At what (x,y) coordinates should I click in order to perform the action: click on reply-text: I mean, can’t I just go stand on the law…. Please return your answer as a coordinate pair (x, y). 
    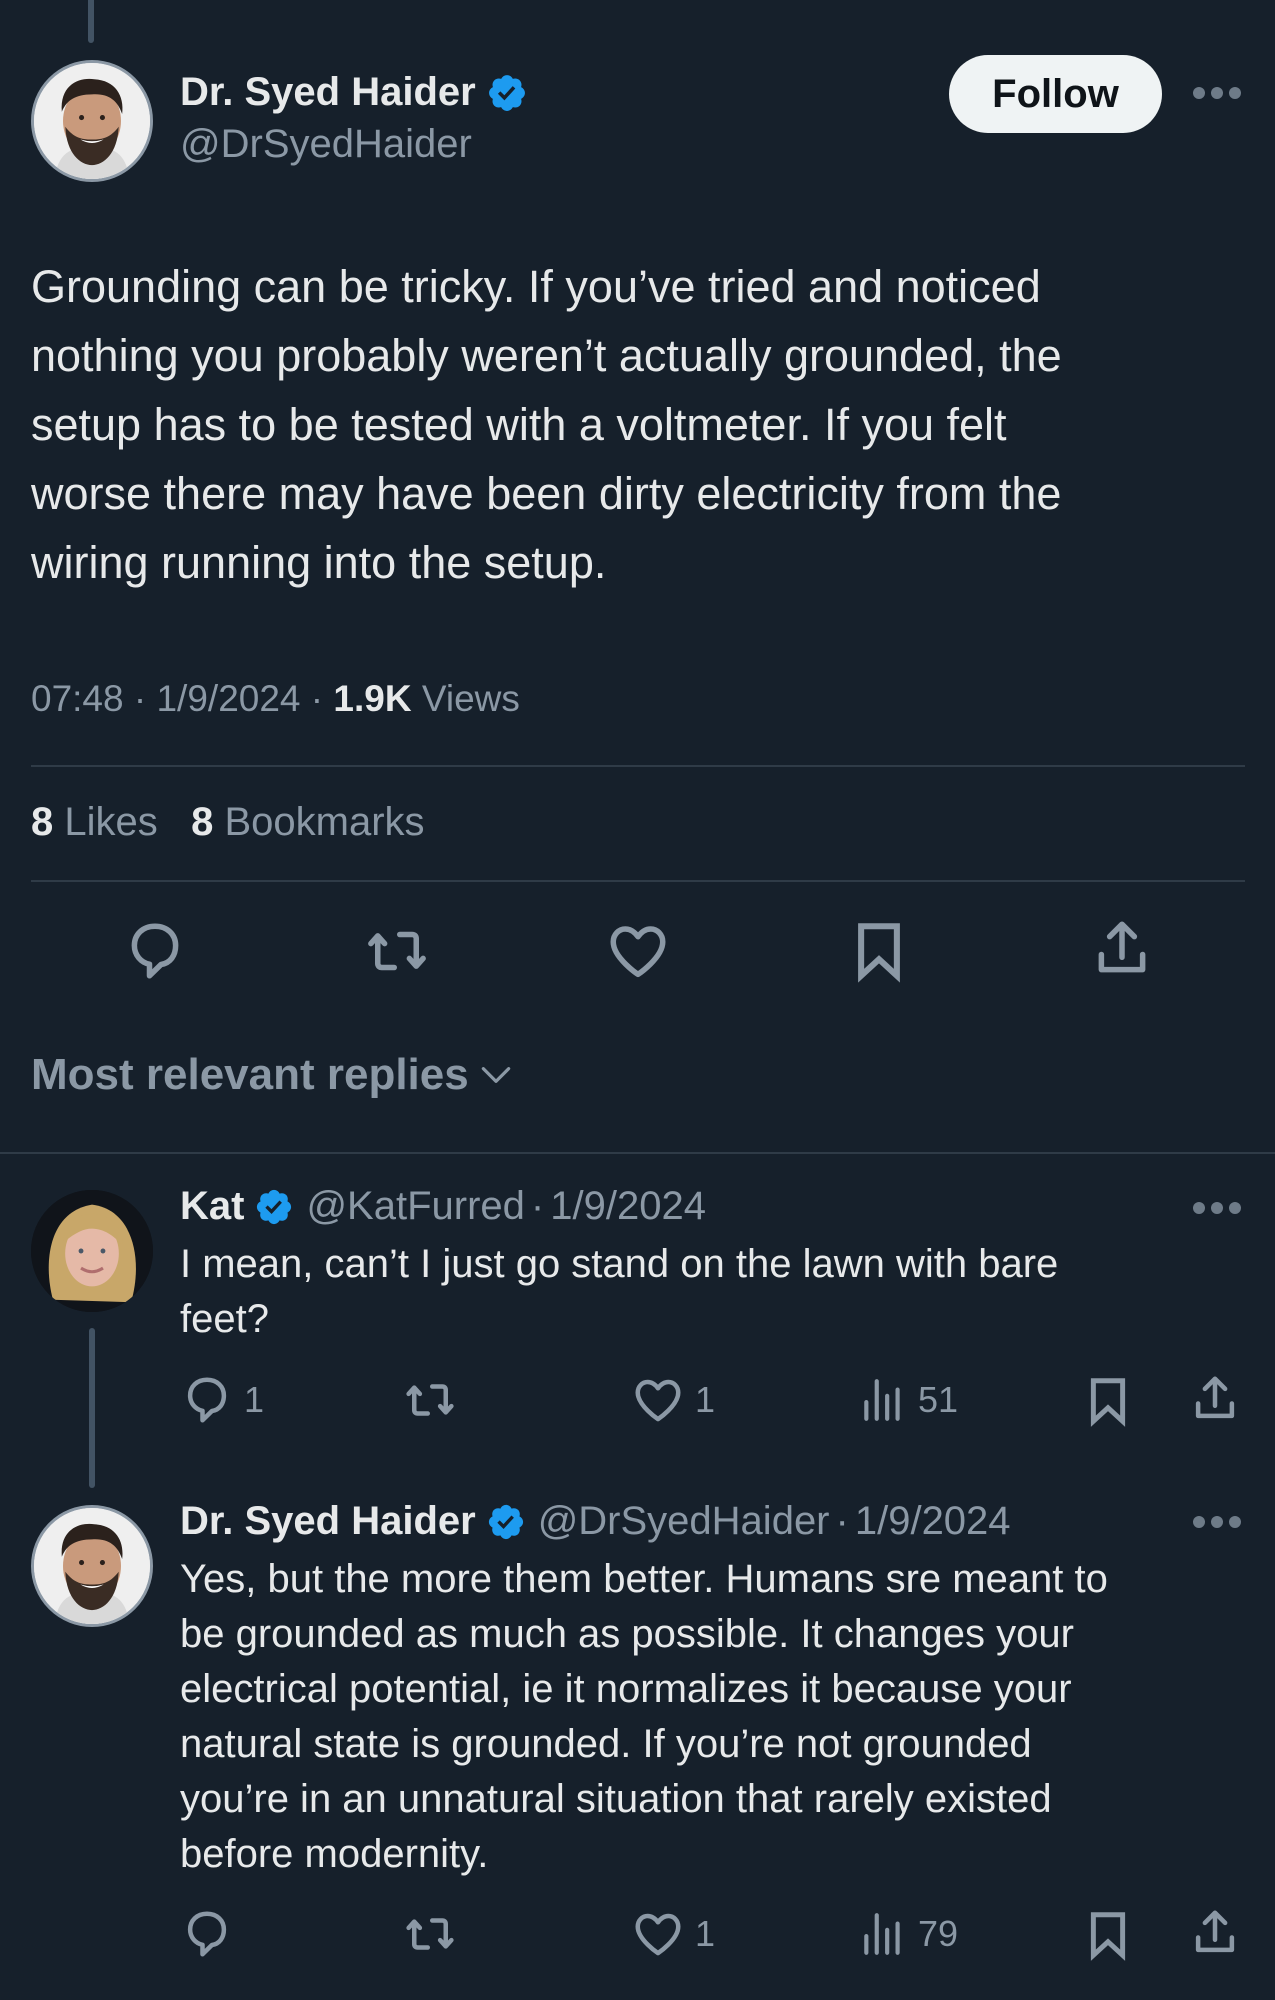
    Looking at the image, I should click on (619, 1291).